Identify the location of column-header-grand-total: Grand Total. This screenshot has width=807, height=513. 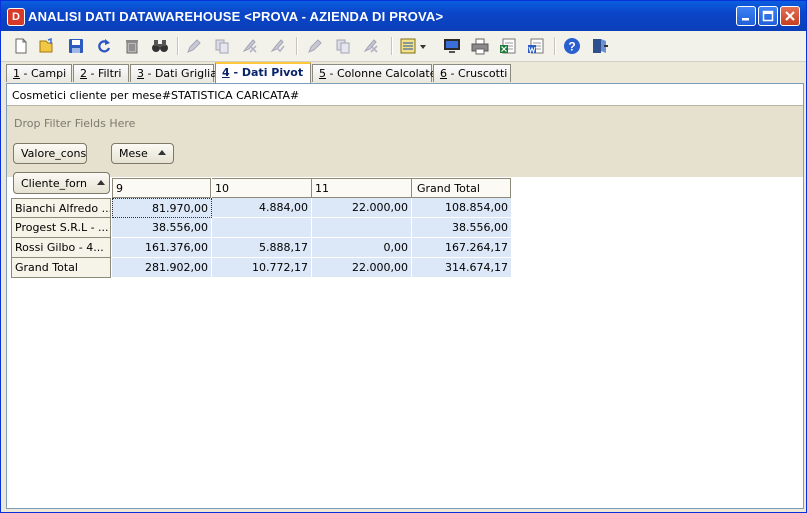
(461, 188).